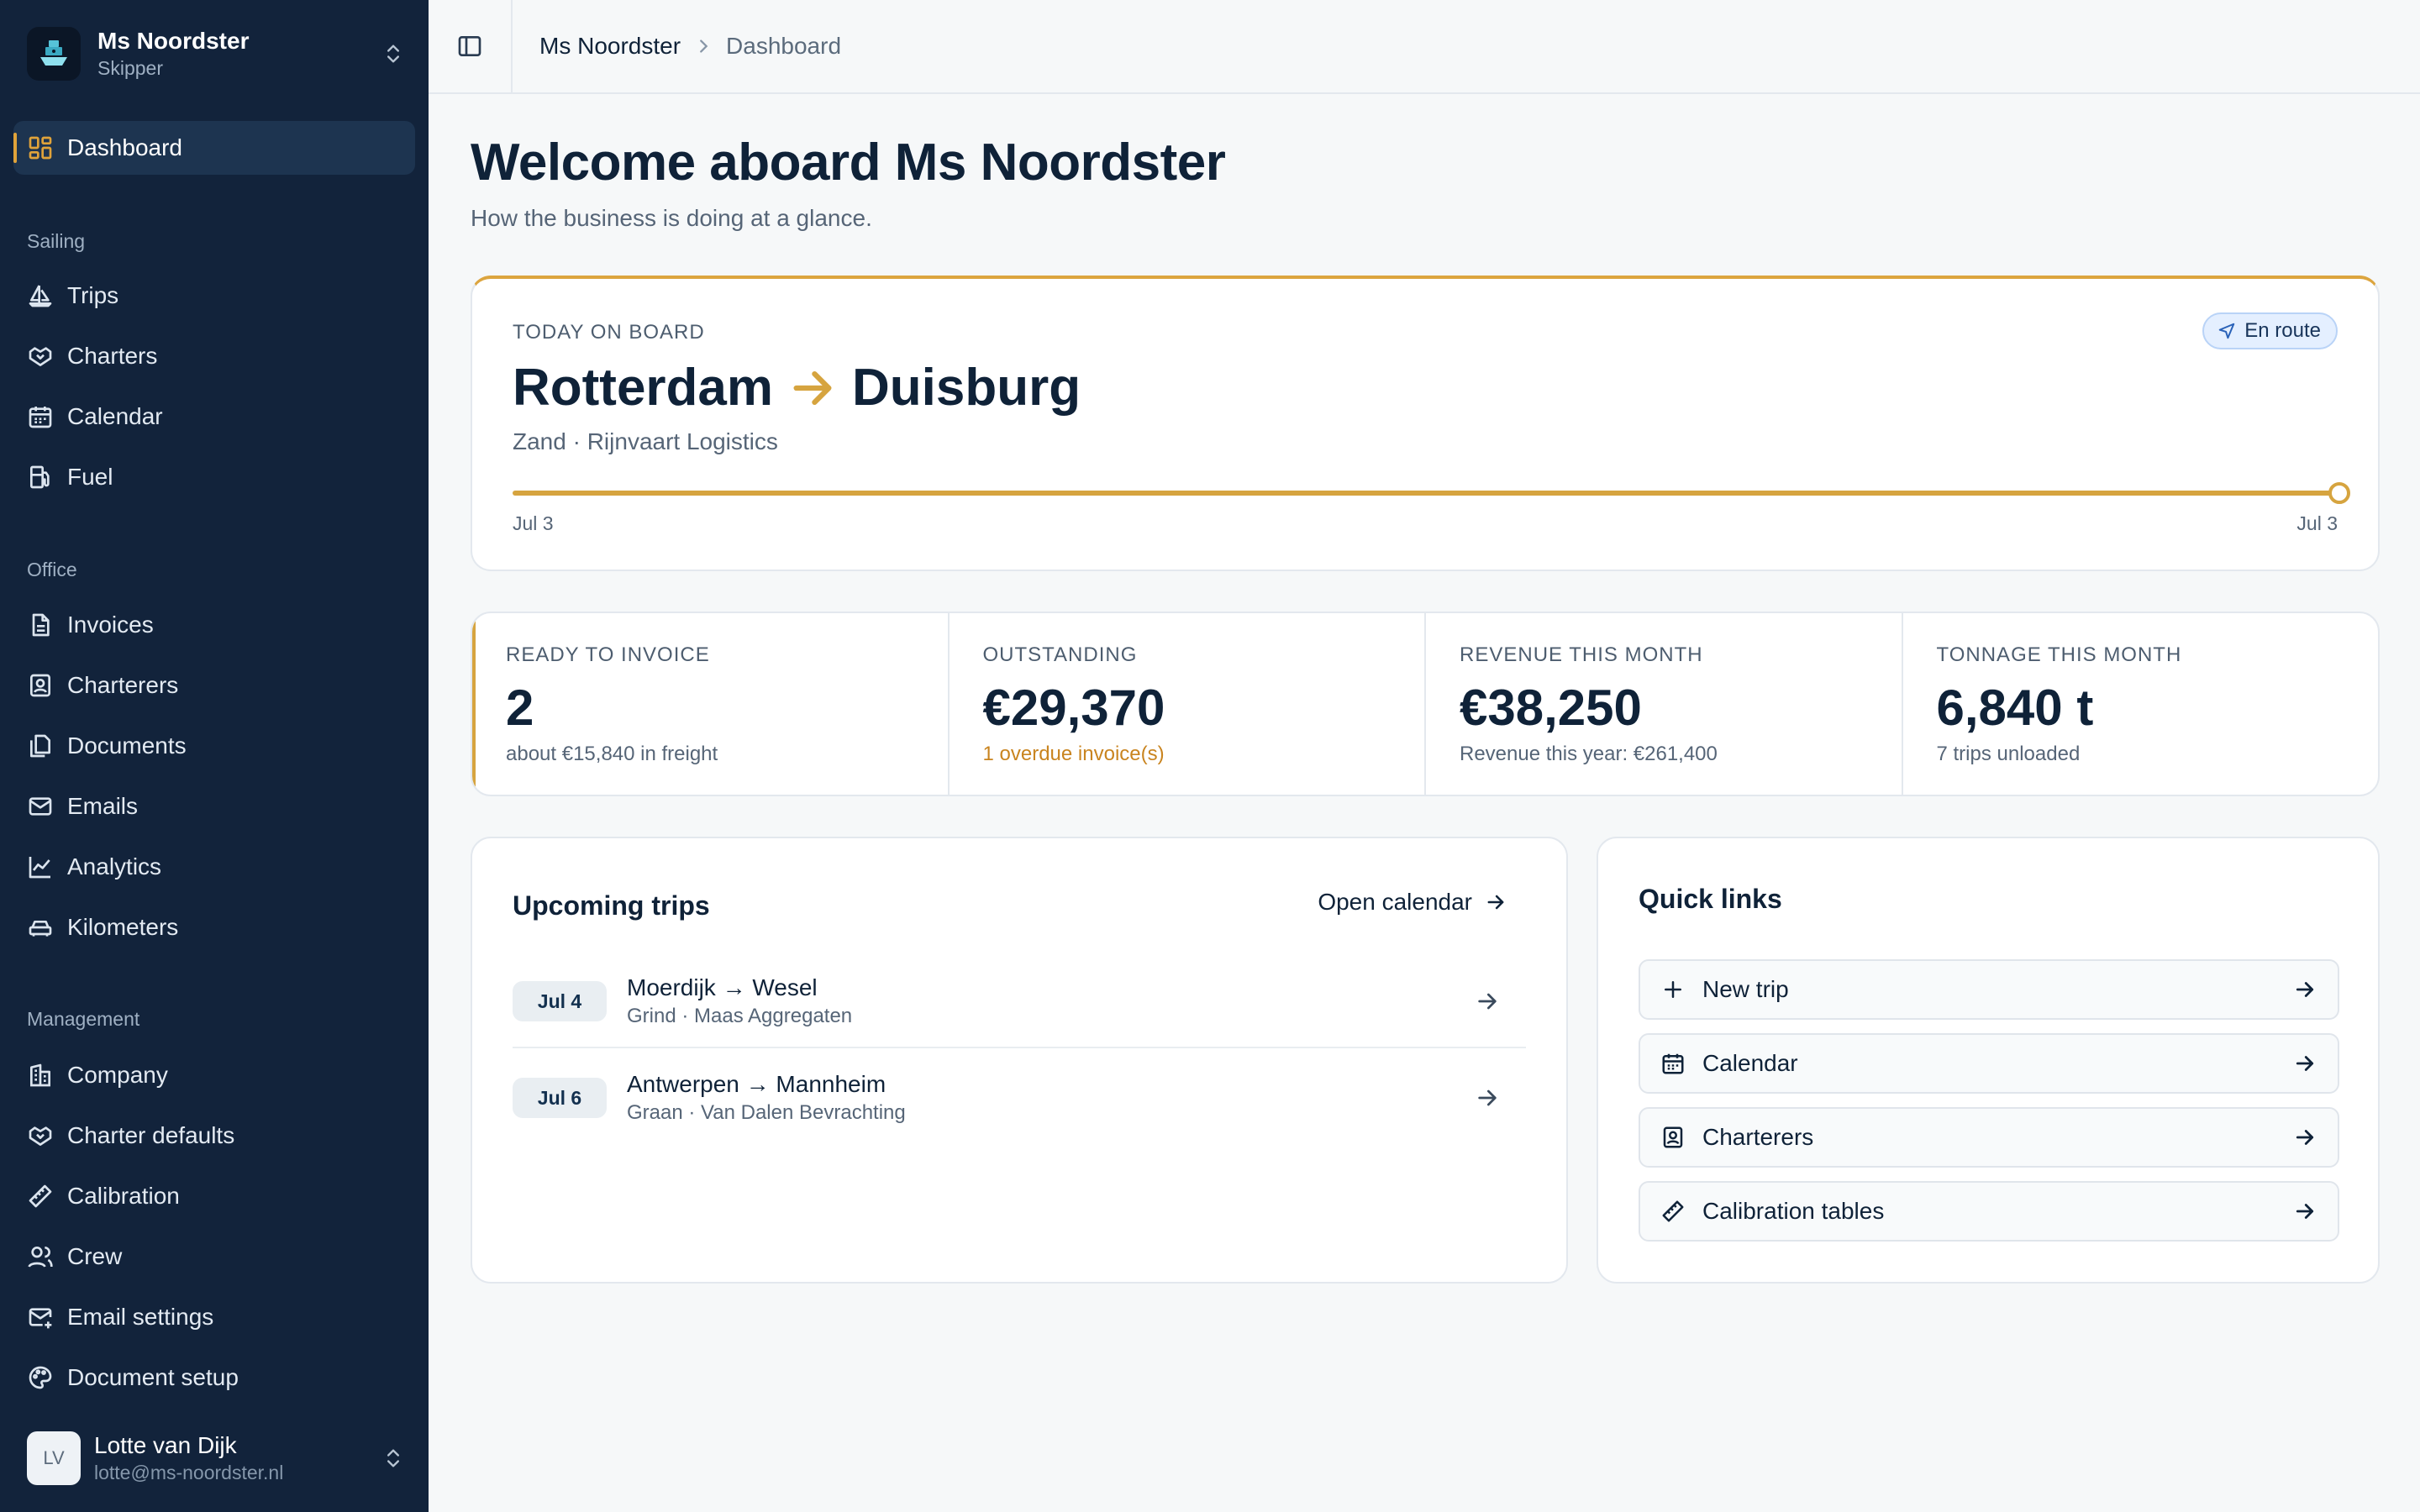 This screenshot has width=2420, height=1512. Describe the element at coordinates (90, 477) in the screenshot. I see `sidebar-item-label: Fuel` at that location.